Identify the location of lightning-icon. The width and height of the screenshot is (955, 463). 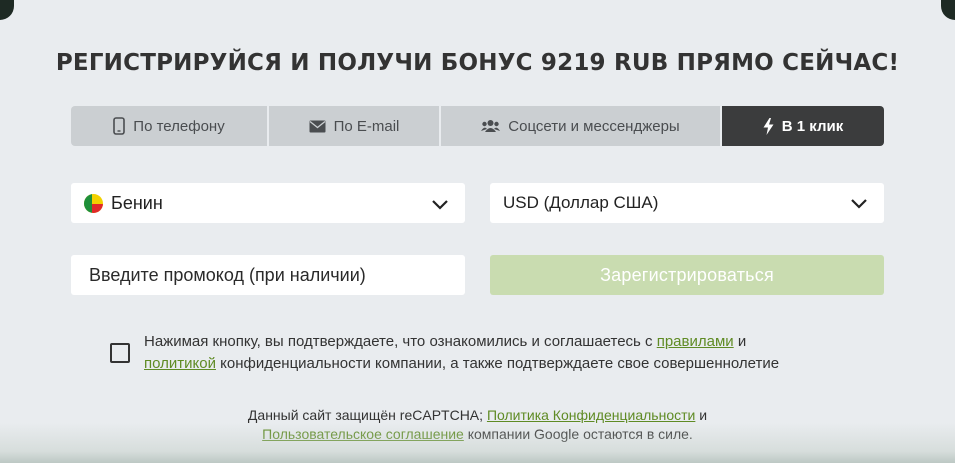
(768, 126).